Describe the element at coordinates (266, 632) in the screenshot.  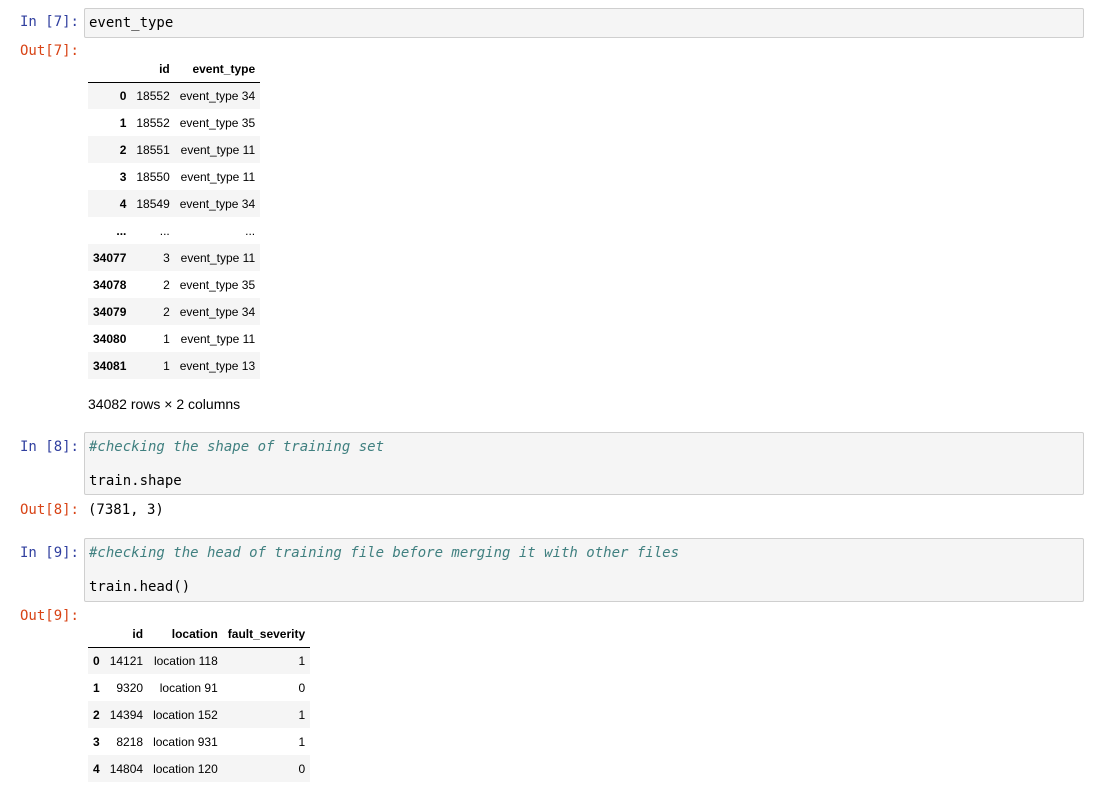
I see `column-header: fault_severity` at that location.